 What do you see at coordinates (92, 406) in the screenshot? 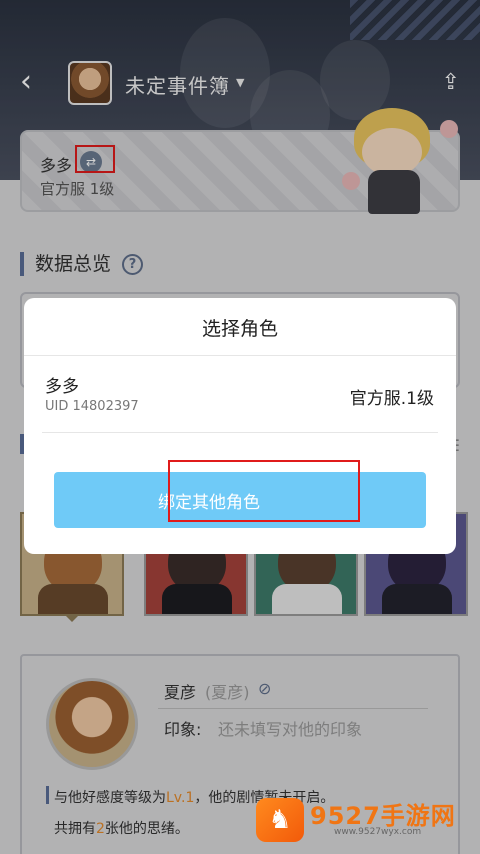
I see `role-option-uid: UID 14802397` at bounding box center [92, 406].